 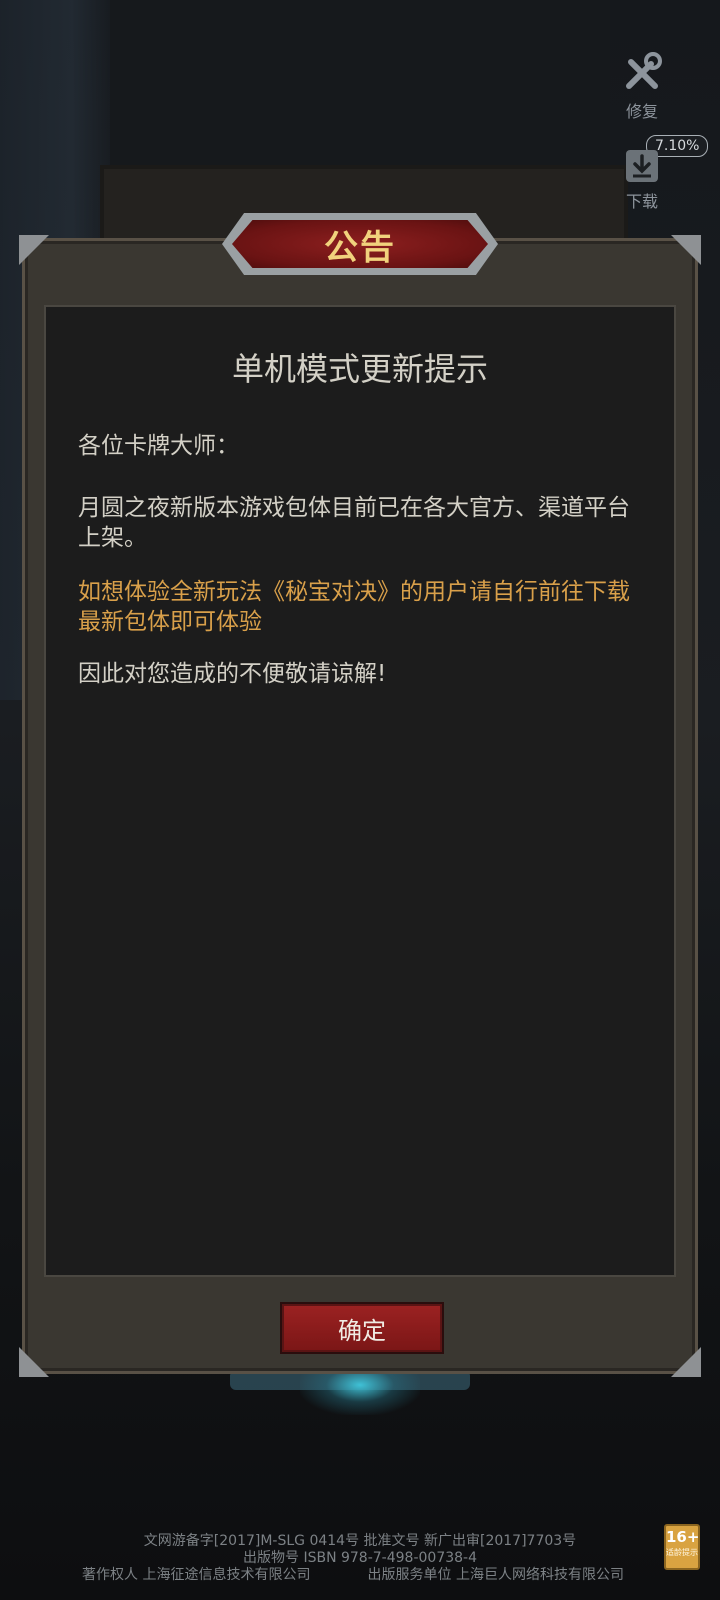 I want to click on footer-company-line: 著作权人 上海征途信息技术有限公司 出版服务单位 上海巨人网络科技有限公司, so click(x=360, y=1575).